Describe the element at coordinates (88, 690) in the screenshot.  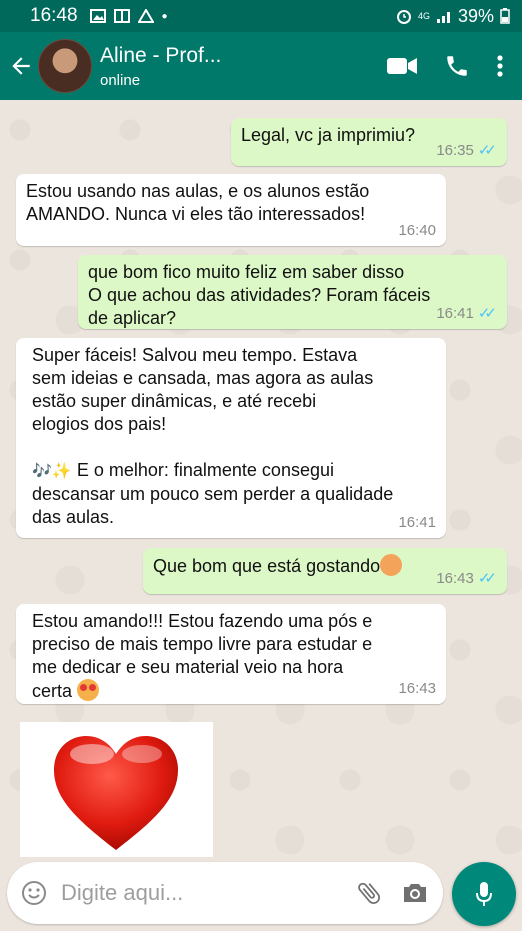
I see `heart-eyes-emoji` at that location.